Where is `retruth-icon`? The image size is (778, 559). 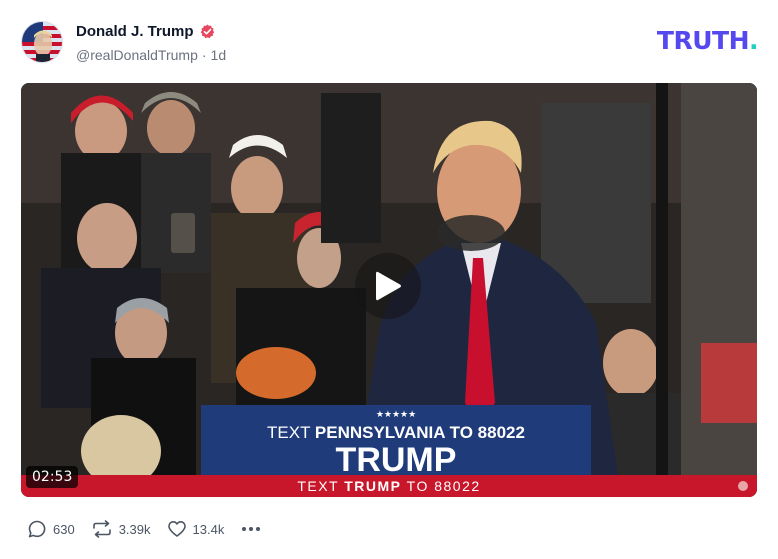
retruth-icon is located at coordinates (101, 529).